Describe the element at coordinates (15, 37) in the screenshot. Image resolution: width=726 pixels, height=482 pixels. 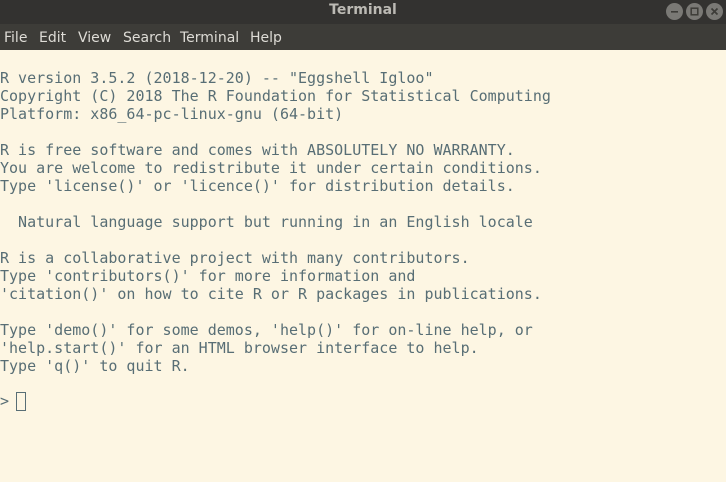
I see `menu-file: File` at that location.